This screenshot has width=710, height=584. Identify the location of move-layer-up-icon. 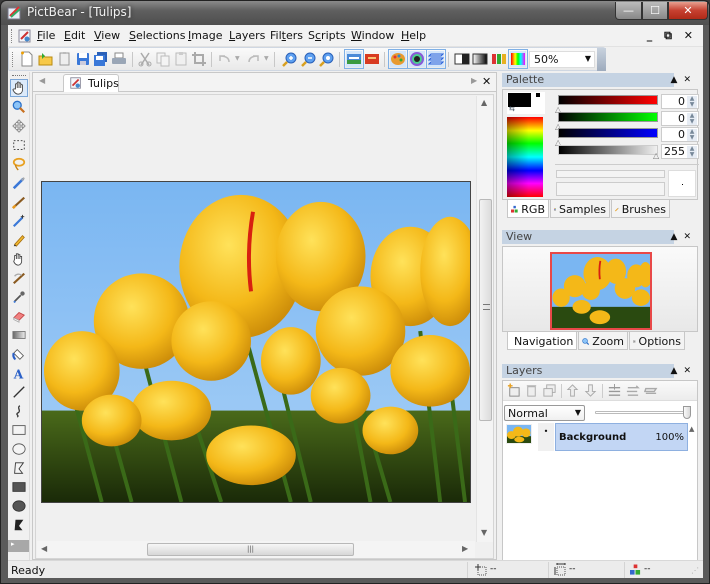
(572, 390).